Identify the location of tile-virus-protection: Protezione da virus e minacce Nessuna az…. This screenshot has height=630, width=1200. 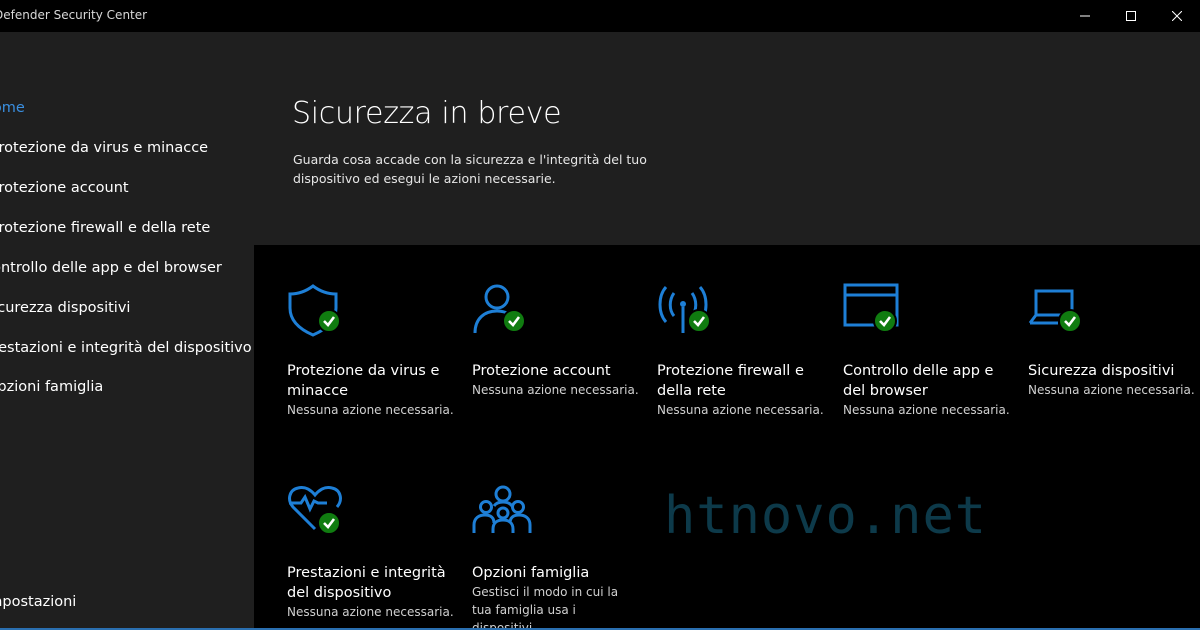
(377, 353).